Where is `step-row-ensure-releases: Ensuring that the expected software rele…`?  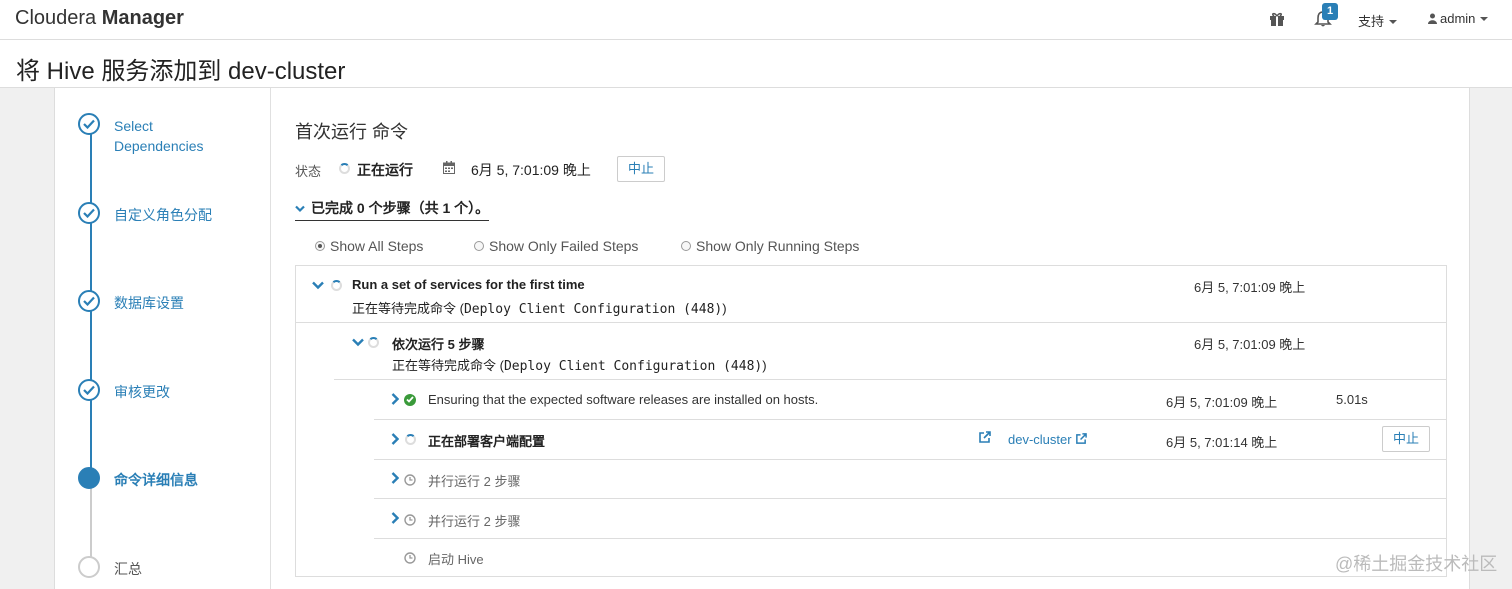 step-row-ensure-releases: Ensuring that the expected software rele… is located at coordinates (910, 400).